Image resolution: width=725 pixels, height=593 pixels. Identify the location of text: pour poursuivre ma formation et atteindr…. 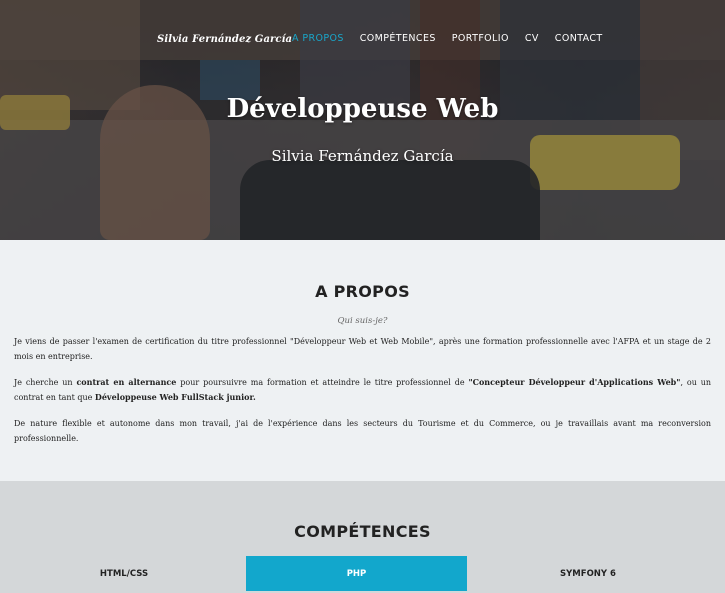
(322, 382).